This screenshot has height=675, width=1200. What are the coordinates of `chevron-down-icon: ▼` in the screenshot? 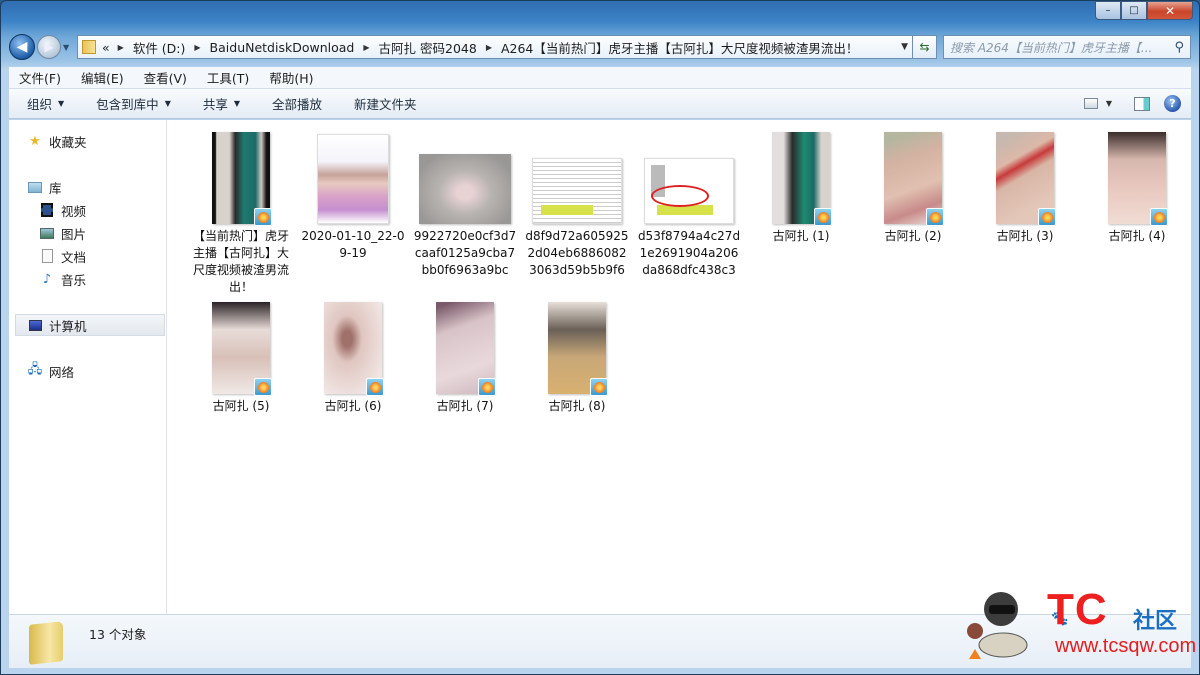 It's located at (237, 103).